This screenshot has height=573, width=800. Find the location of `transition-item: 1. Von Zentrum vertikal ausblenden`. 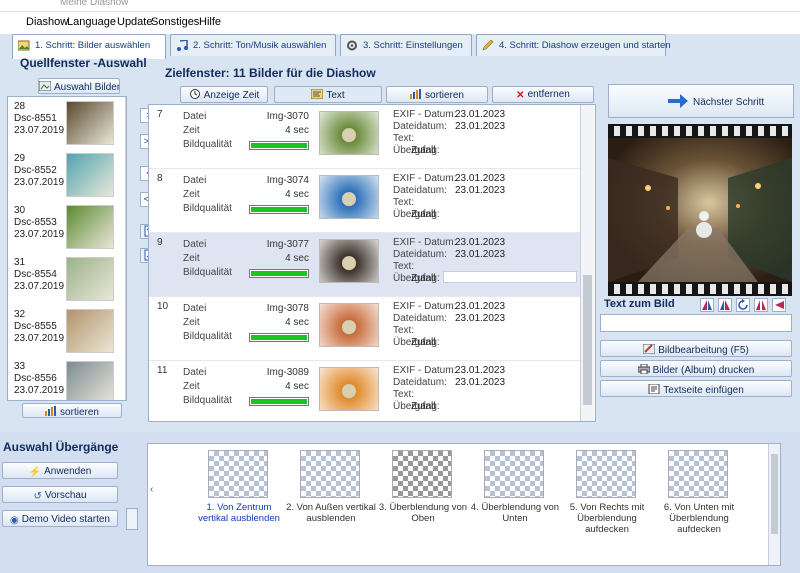

transition-item: 1. Von Zentrum vertikal ausblenden is located at coordinates (239, 505).